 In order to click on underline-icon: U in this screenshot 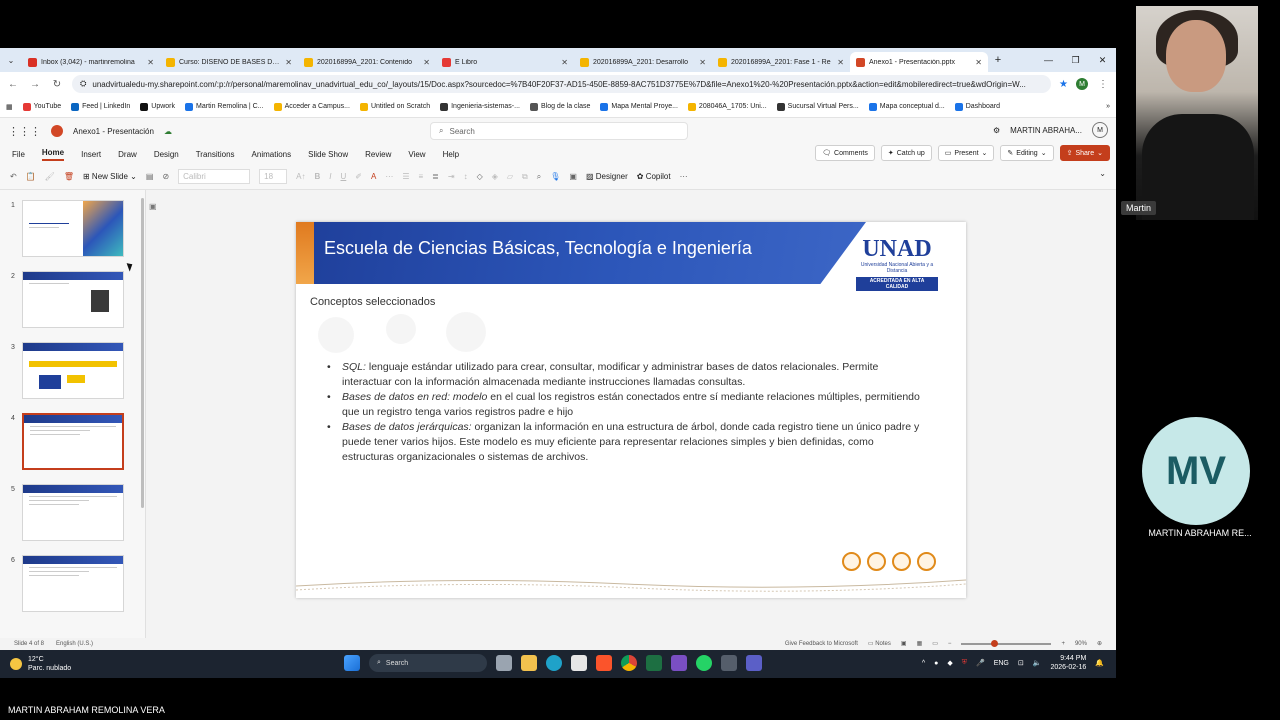, I will do `click(344, 176)`.